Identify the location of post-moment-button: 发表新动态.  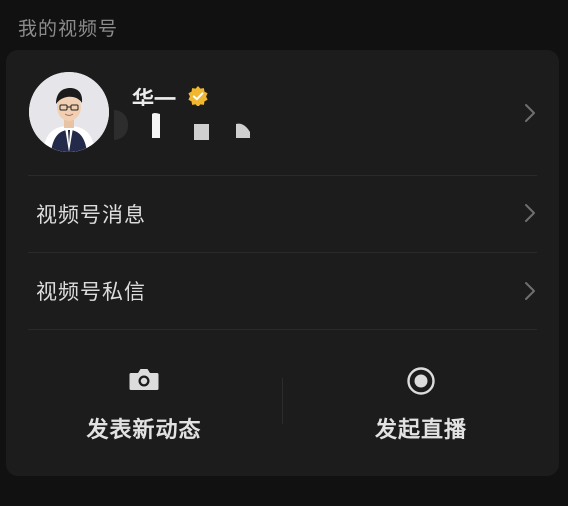
(144, 390).